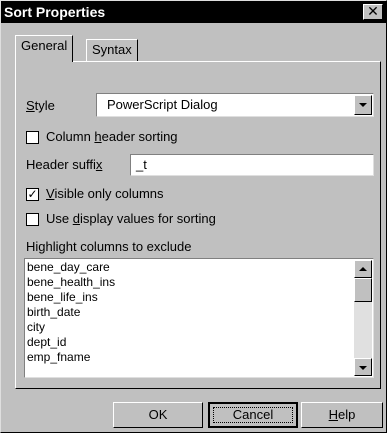  Describe the element at coordinates (36, 327) in the screenshot. I see `list-item: city` at that location.